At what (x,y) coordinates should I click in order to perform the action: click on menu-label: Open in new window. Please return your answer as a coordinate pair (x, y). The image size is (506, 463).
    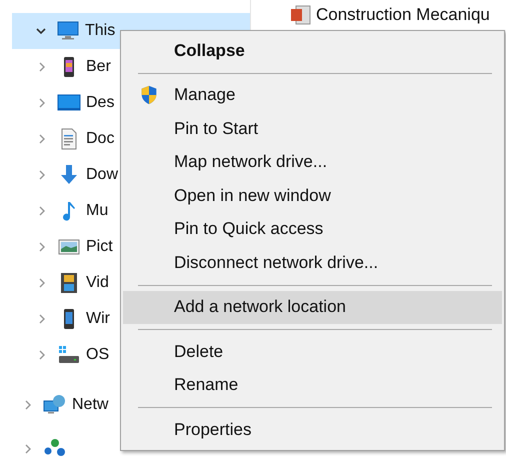
    Looking at the image, I should click on (252, 196).